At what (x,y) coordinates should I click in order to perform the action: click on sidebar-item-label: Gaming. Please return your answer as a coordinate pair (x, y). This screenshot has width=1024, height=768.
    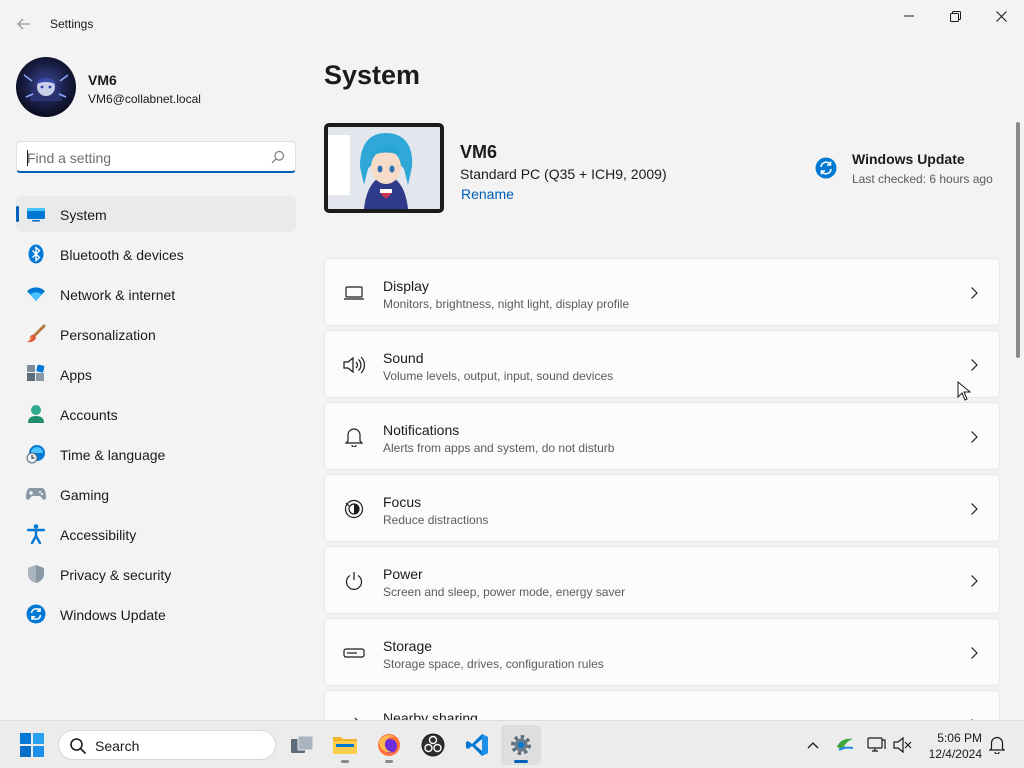
    Looking at the image, I should click on (85, 495).